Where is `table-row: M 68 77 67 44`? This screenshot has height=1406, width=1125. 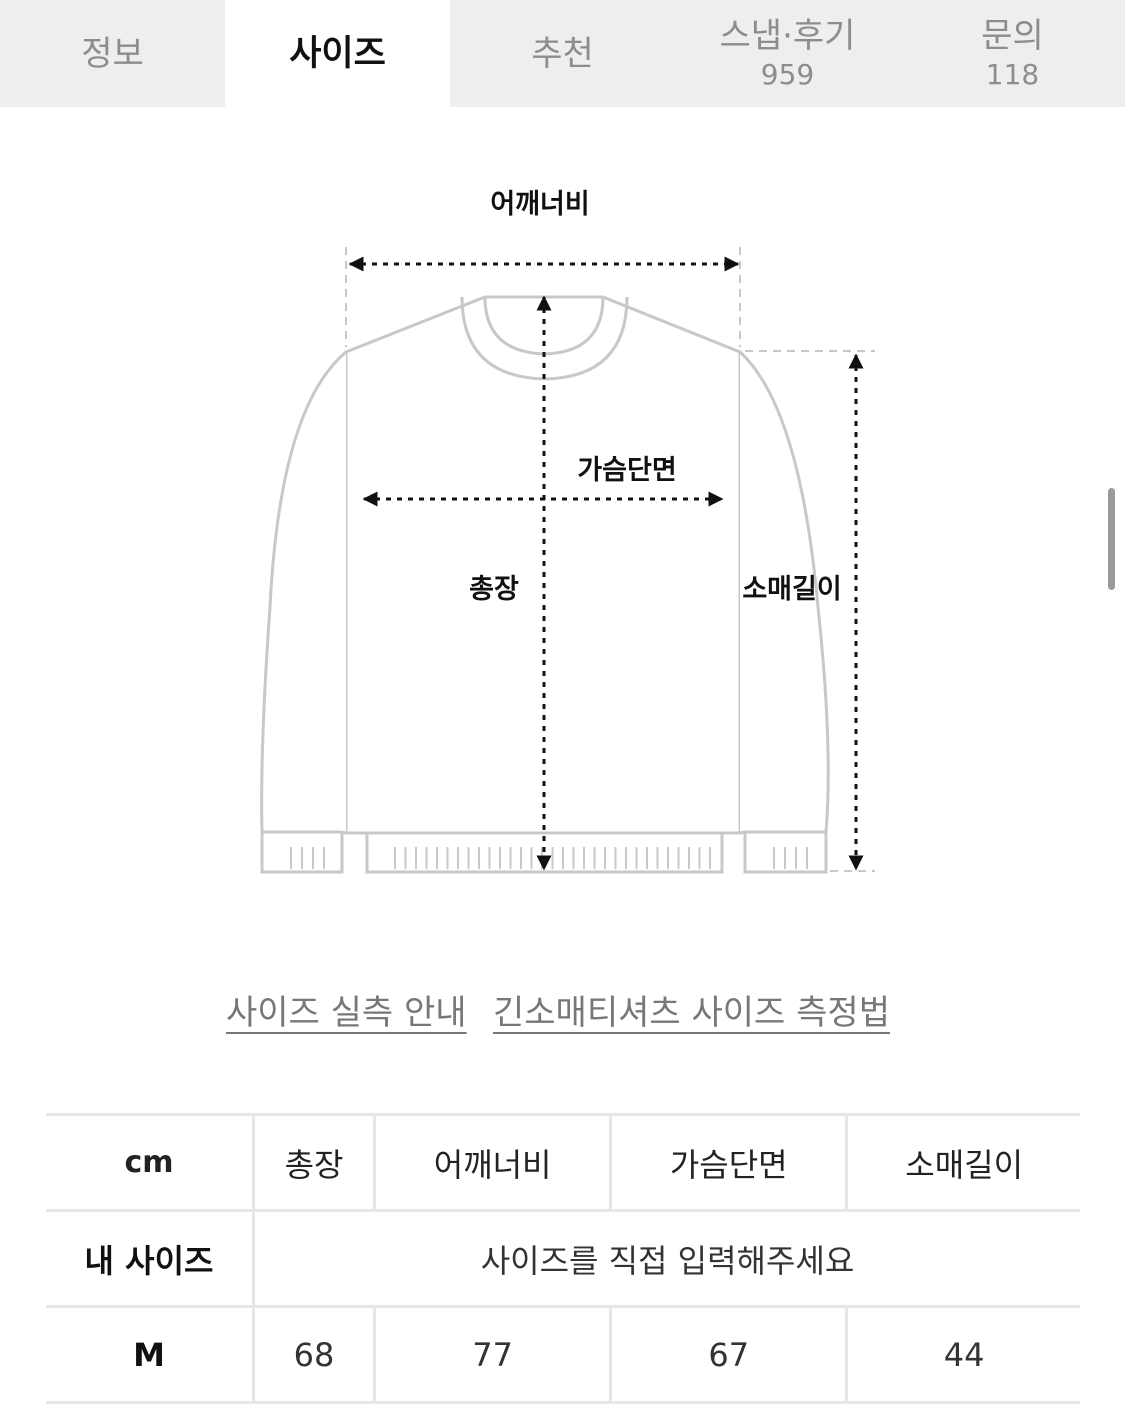 table-row: M 68 77 67 44 is located at coordinates (563, 1354).